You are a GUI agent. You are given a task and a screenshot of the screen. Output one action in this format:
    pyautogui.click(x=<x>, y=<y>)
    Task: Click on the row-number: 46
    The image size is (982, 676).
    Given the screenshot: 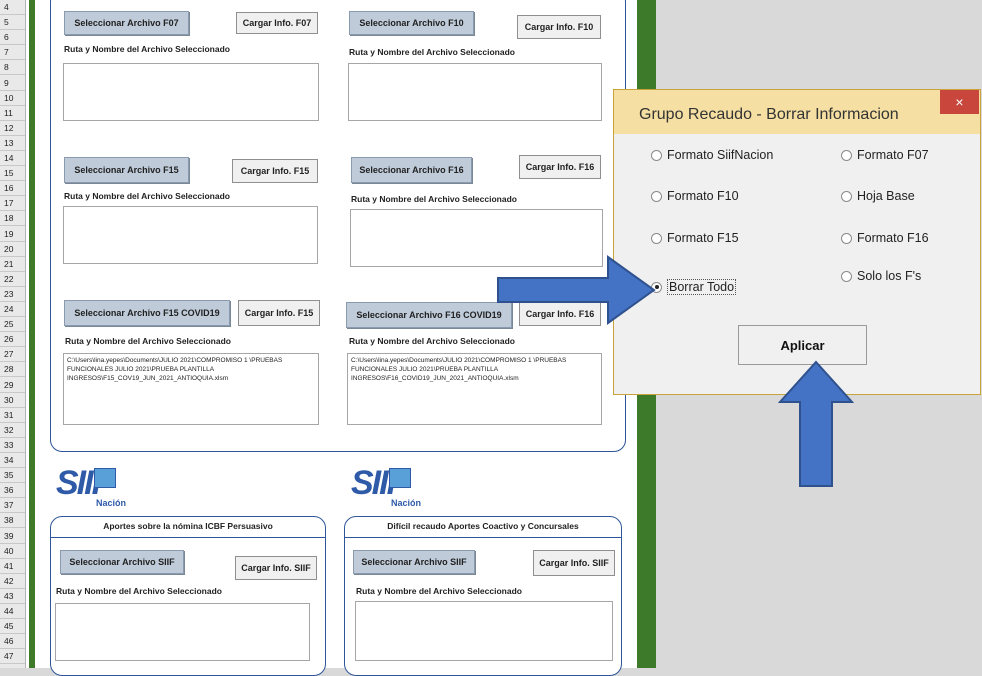 What is the action you would take?
    pyautogui.click(x=12, y=642)
    